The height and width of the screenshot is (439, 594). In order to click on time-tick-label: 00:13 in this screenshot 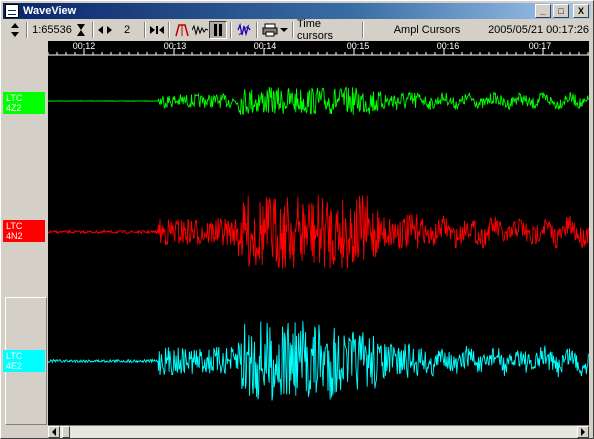, I will do `click(175, 46)`.